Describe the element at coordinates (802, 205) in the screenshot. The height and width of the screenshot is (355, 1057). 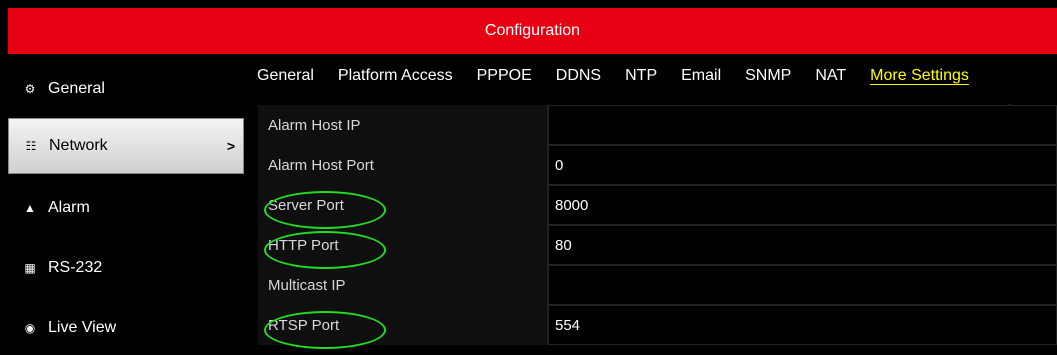
I see `server-port-input: 8000` at that location.